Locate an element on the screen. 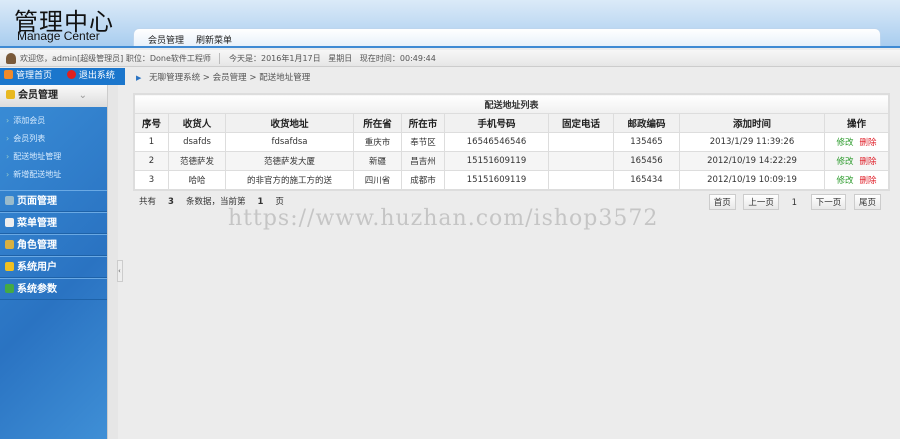 The image size is (900, 439). group-label: 菜单管理 is located at coordinates (37, 223).